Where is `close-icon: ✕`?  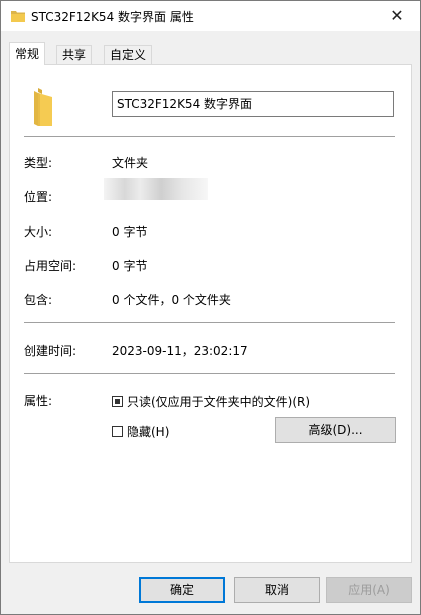 close-icon: ✕ is located at coordinates (397, 15).